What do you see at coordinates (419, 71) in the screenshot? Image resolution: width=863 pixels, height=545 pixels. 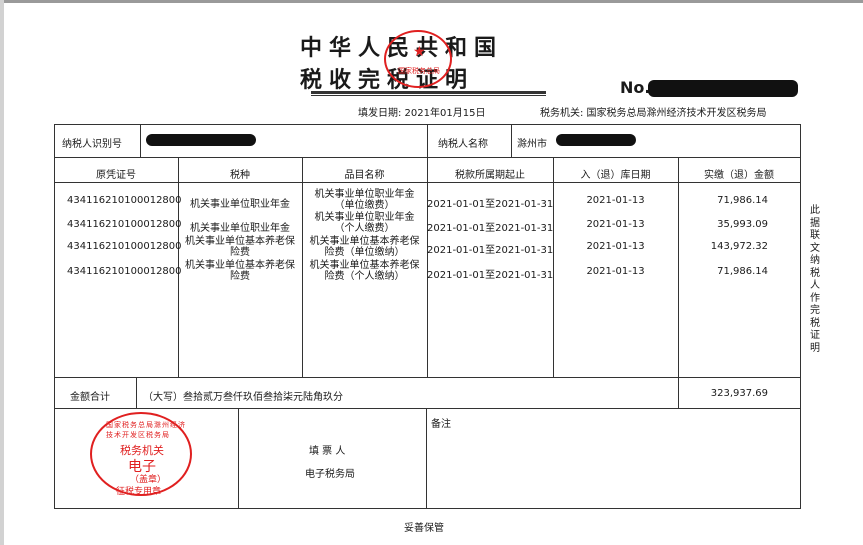 I see `seal-ring-text: 国家税务总局` at bounding box center [419, 71].